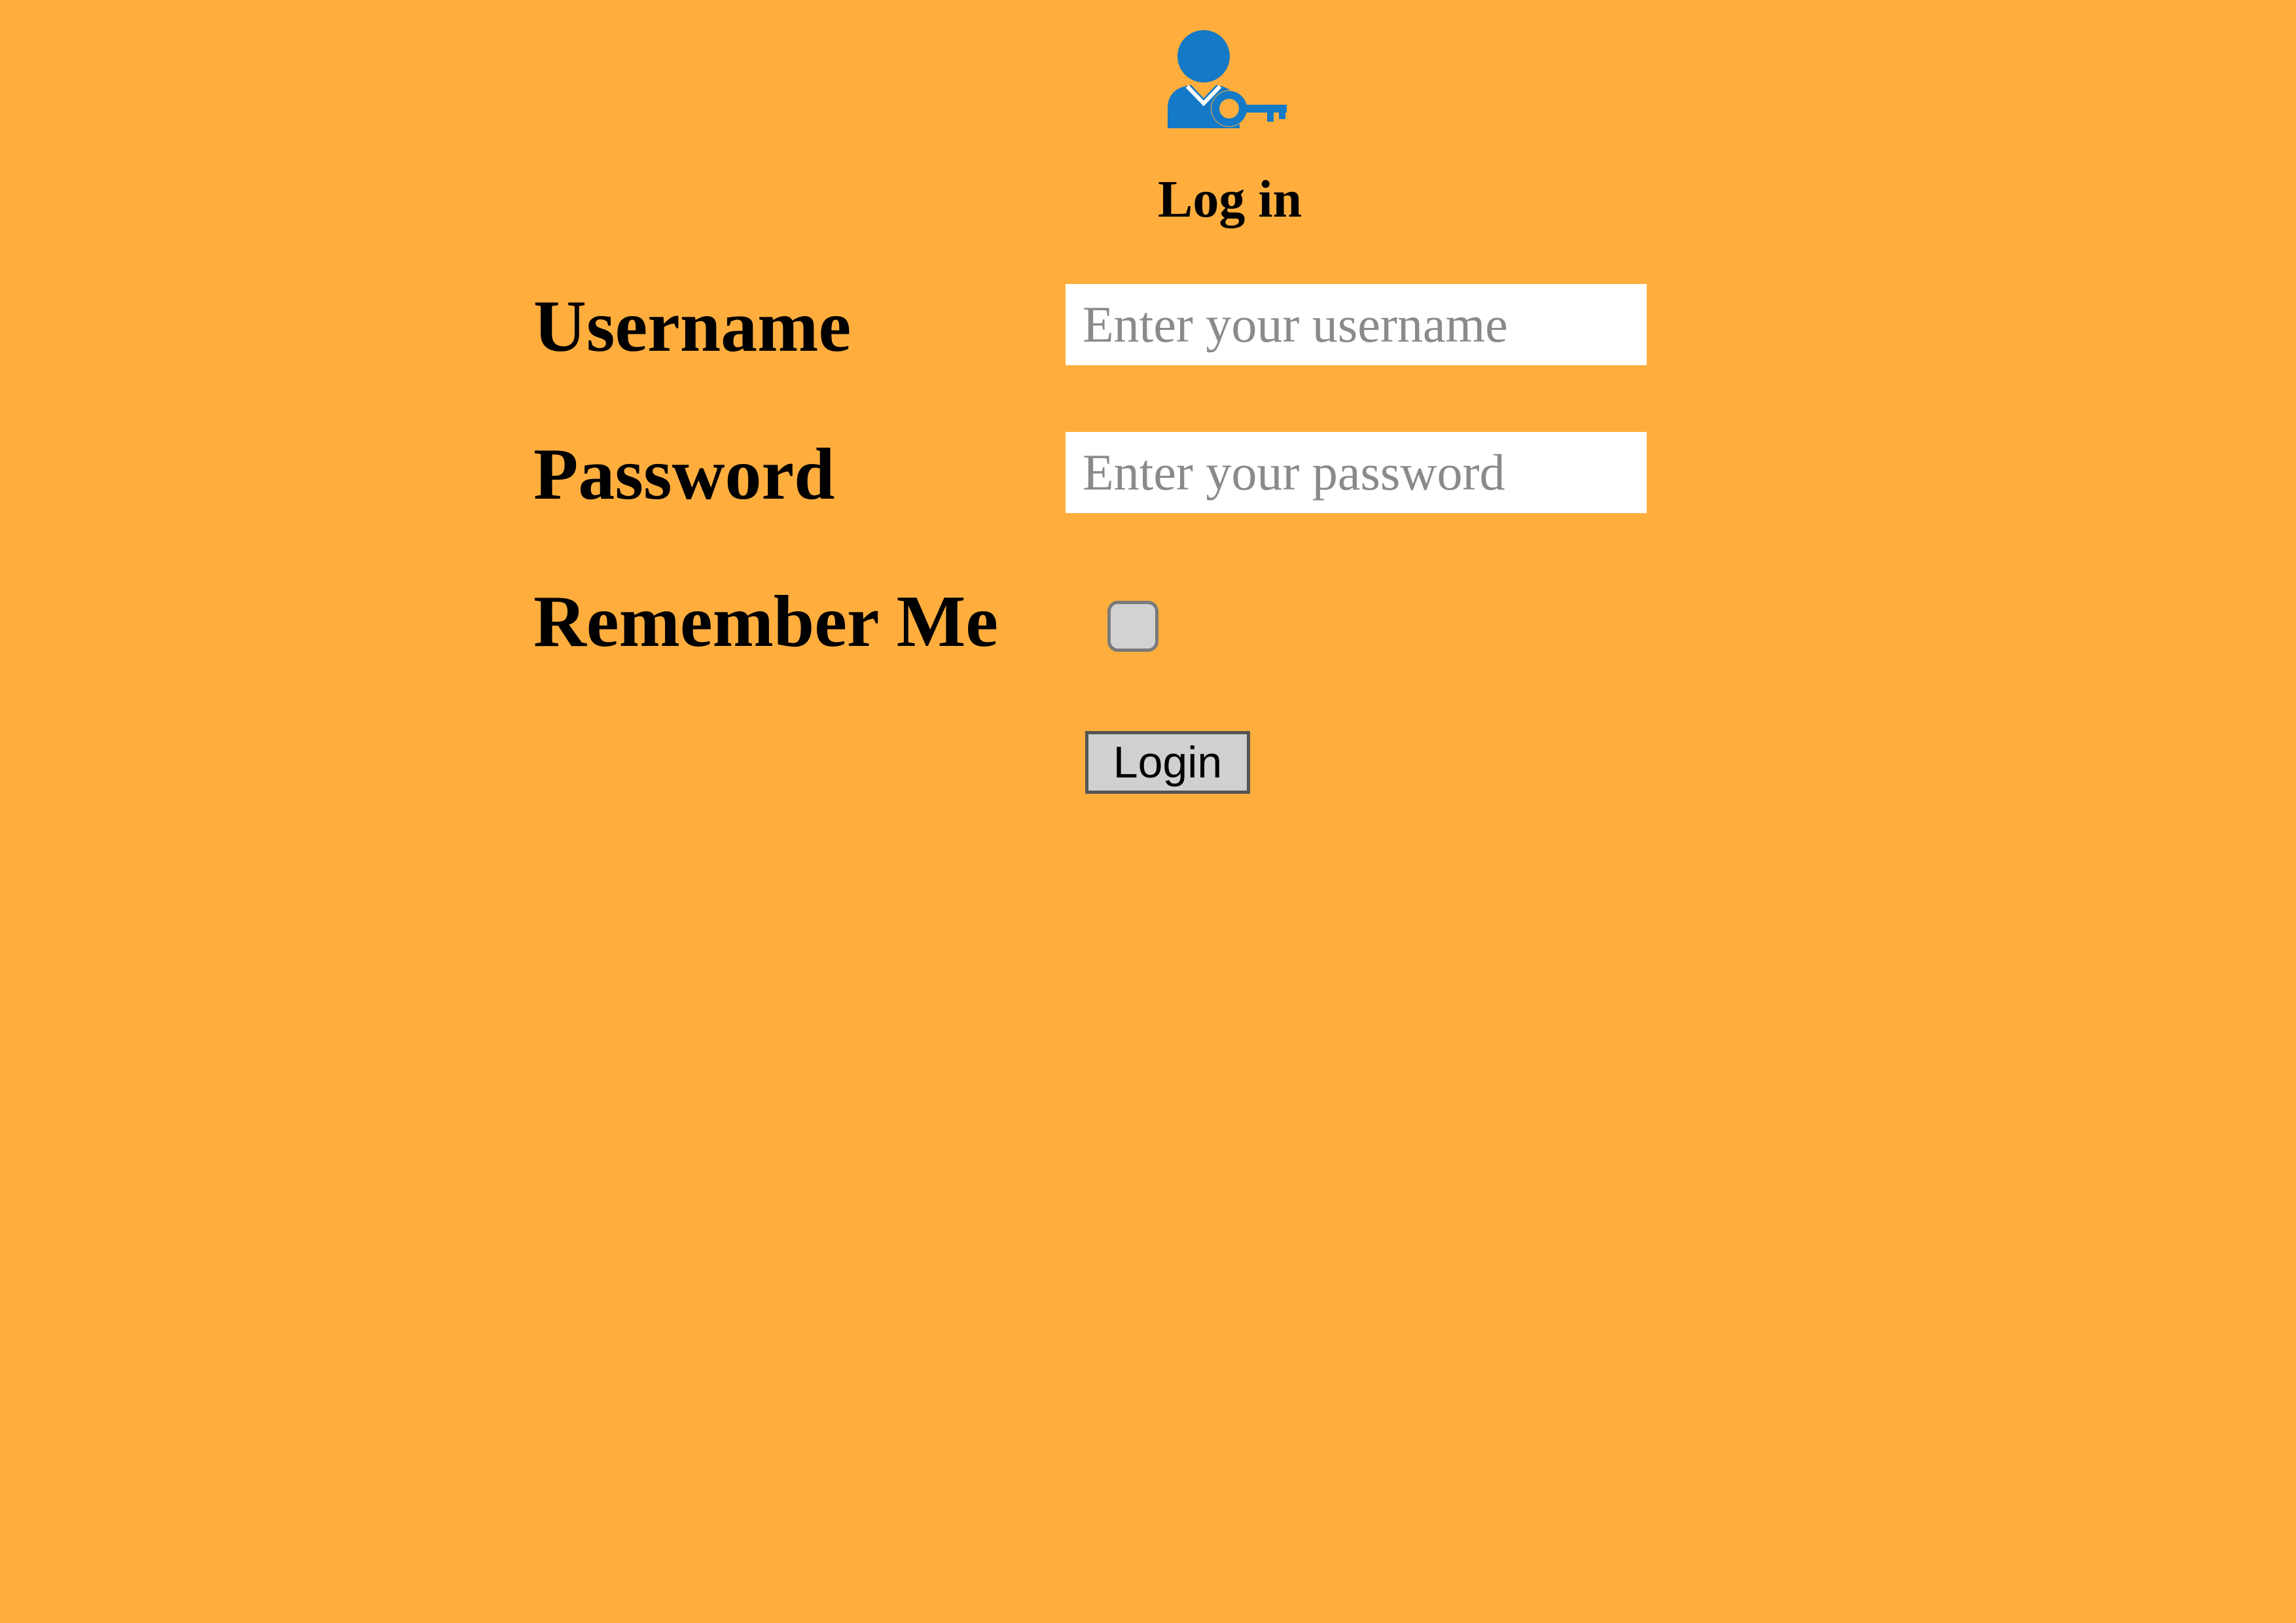 Image resolution: width=2296 pixels, height=1623 pixels. Describe the element at coordinates (1167, 762) in the screenshot. I see `login-button: Login` at that location.